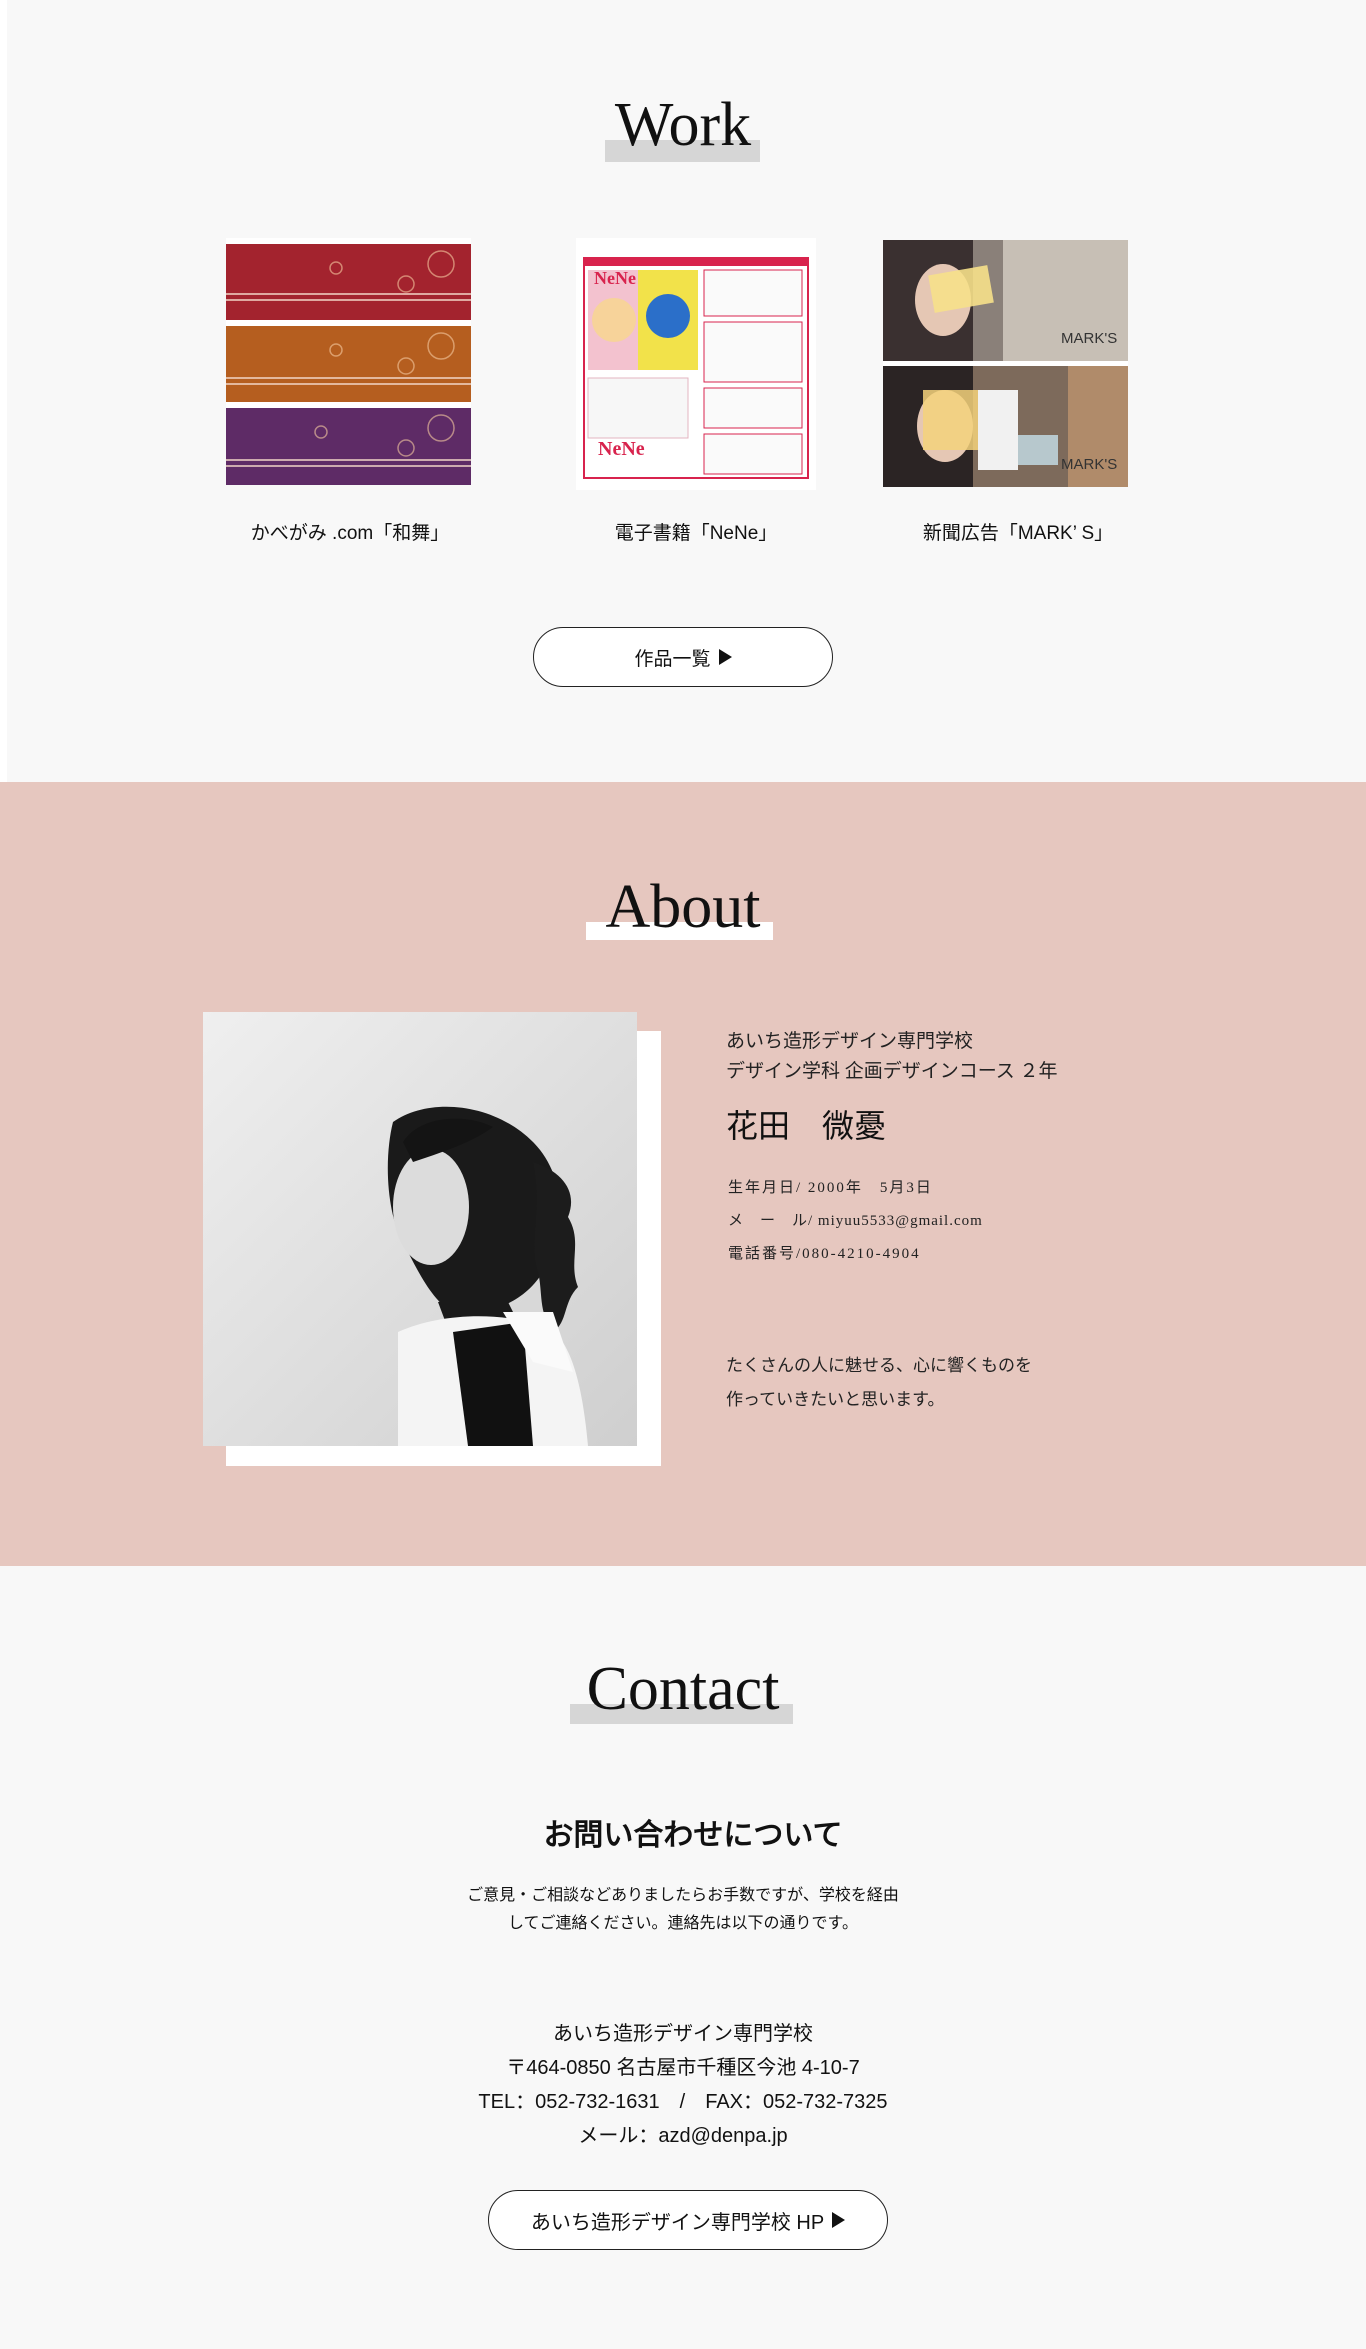 This screenshot has width=1366, height=2349. What do you see at coordinates (683, 908) in the screenshot?
I see `about-heading: About` at bounding box center [683, 908].